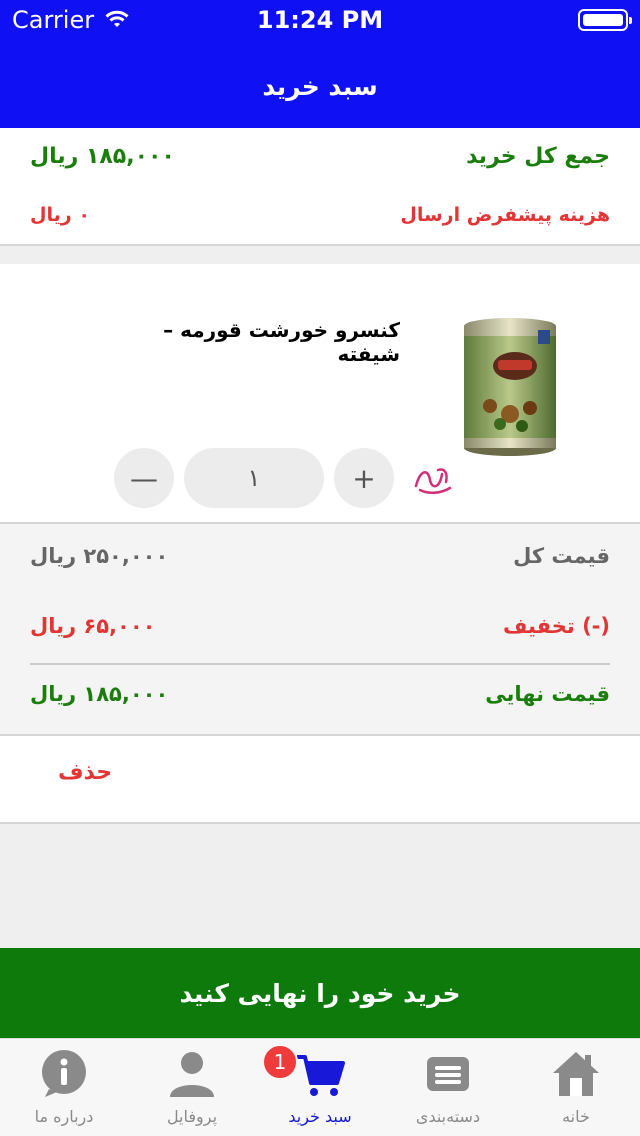 The image size is (640, 1136). Describe the element at coordinates (510, 388) in the screenshot. I see `product-image` at that location.